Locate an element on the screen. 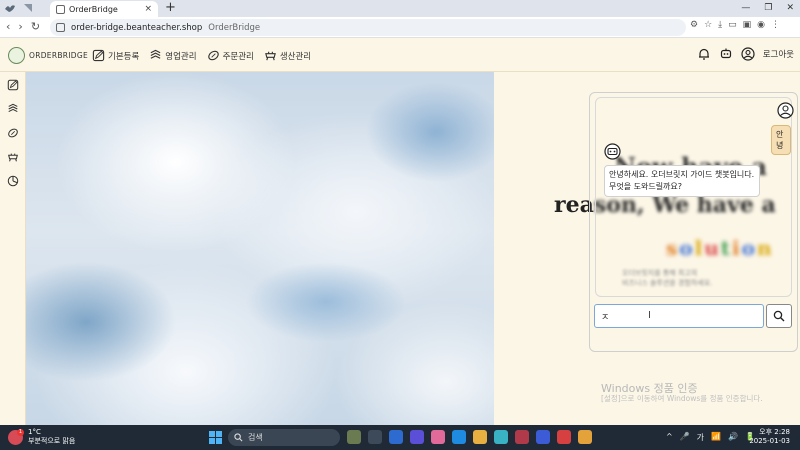  sidebar-item-sales is located at coordinates (13, 109).